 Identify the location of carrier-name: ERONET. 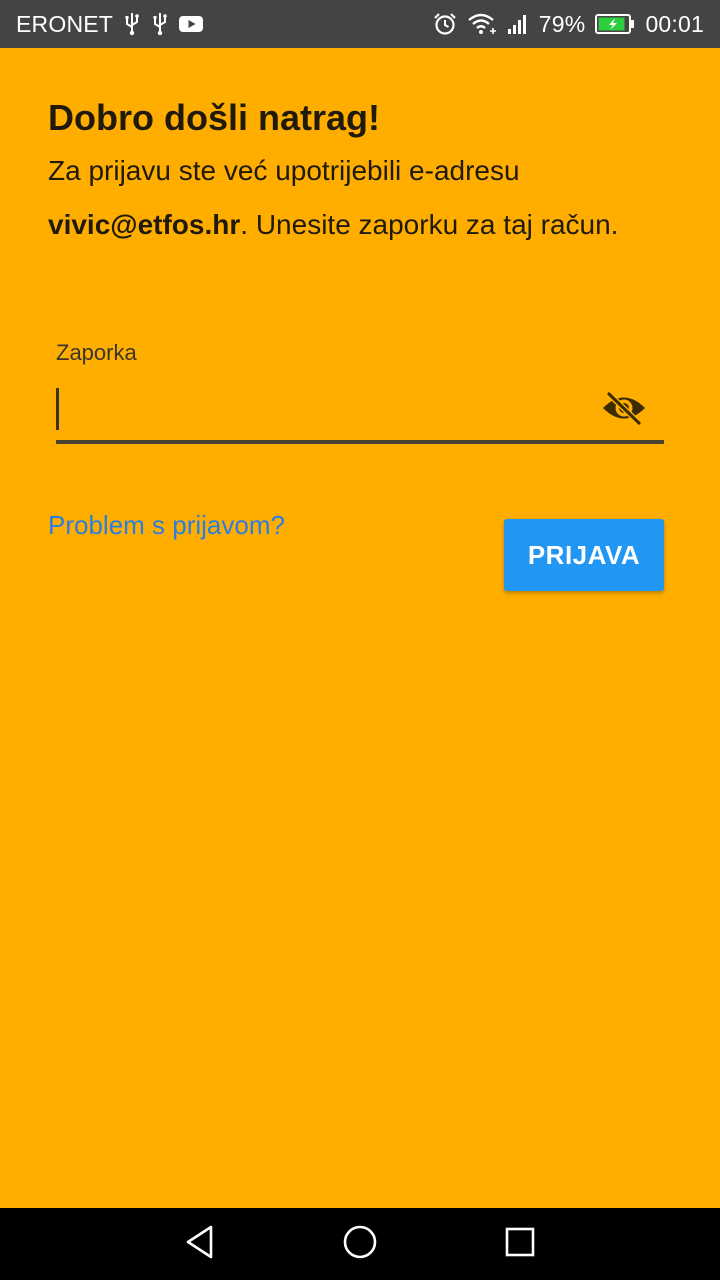
(65, 23).